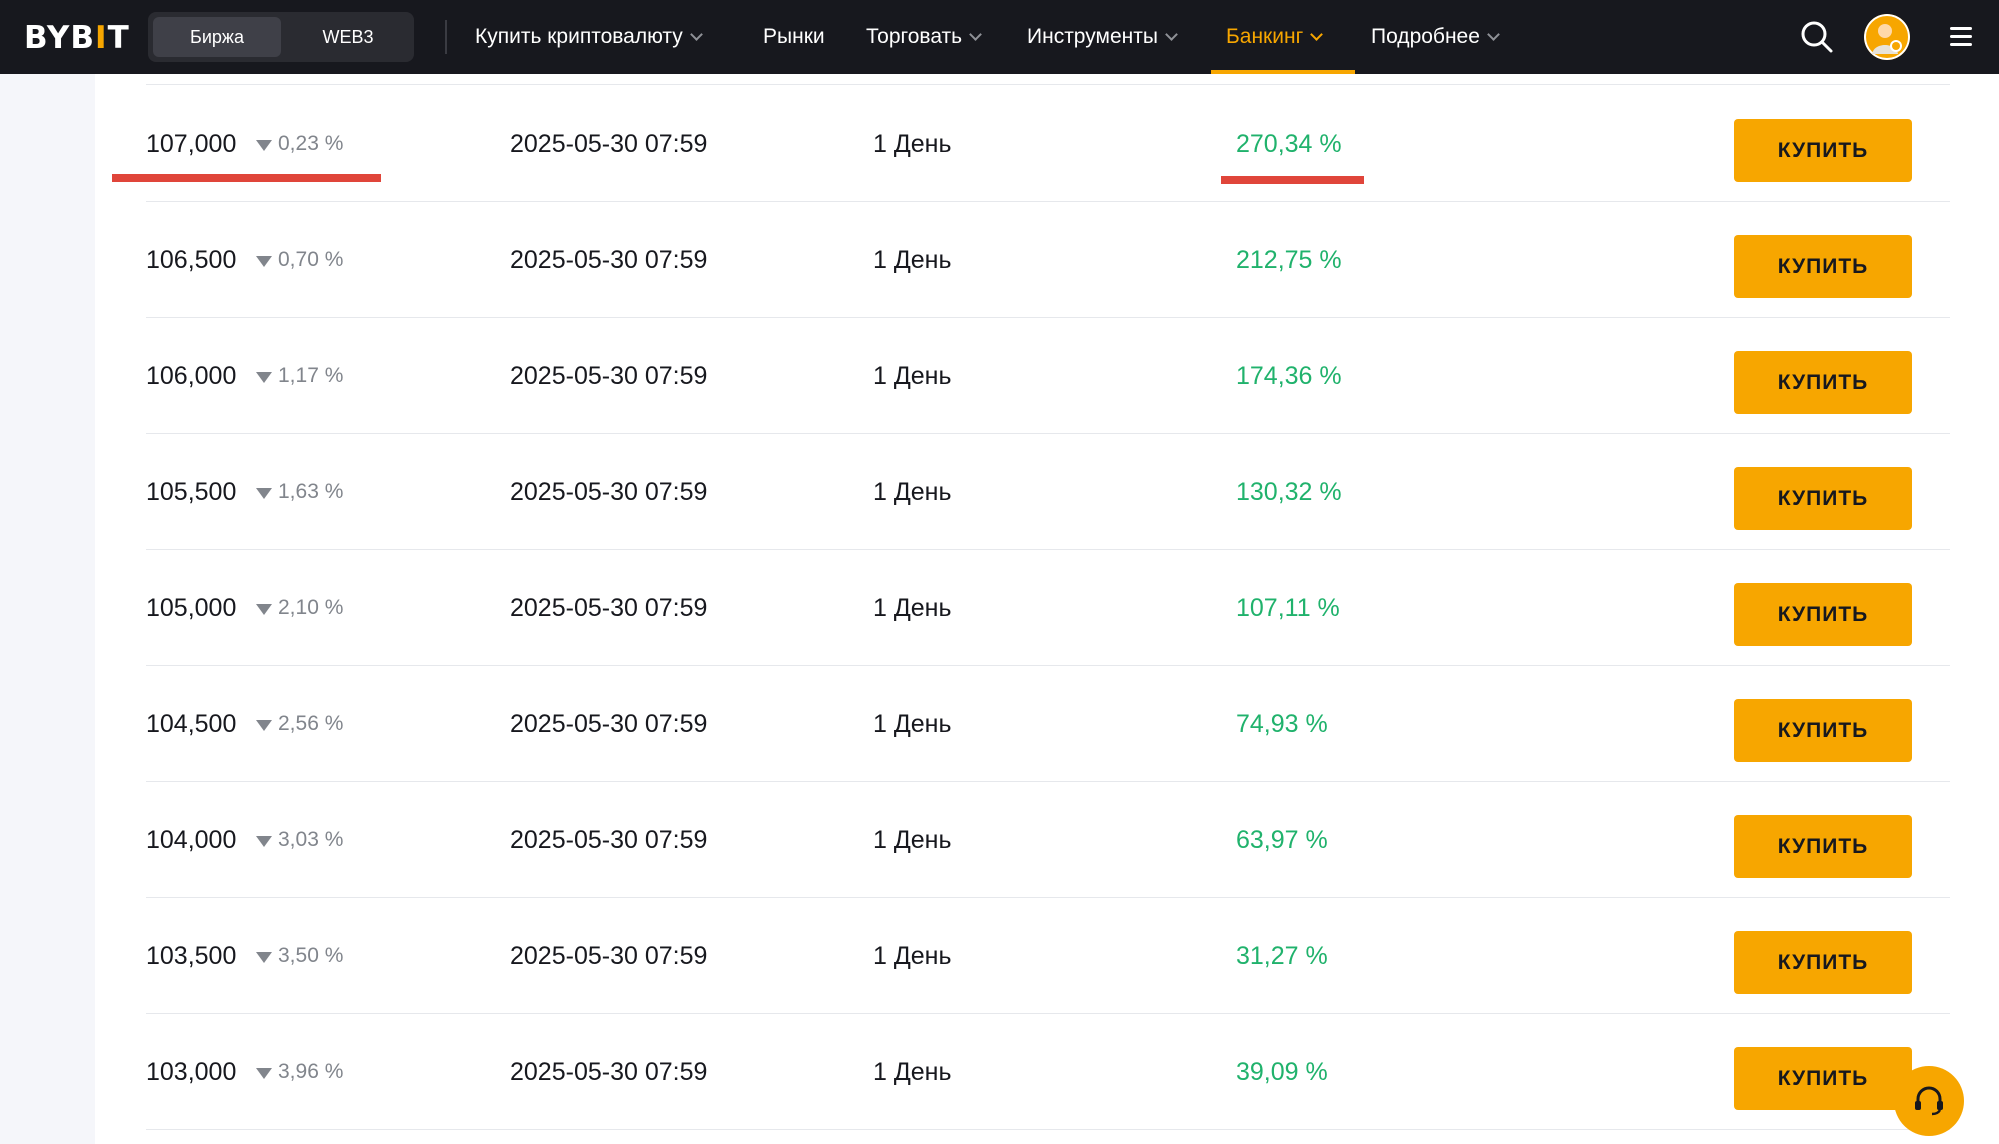 Image resolution: width=1999 pixels, height=1144 pixels. I want to click on change-value: 0,23 %, so click(311, 143).